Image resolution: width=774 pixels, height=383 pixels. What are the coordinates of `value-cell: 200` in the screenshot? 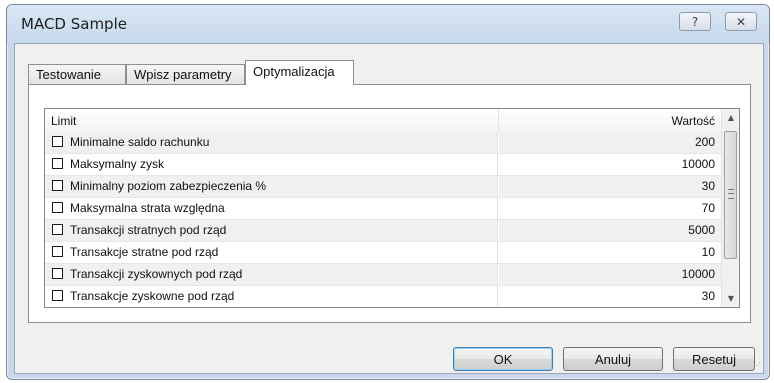 It's located at (610, 142).